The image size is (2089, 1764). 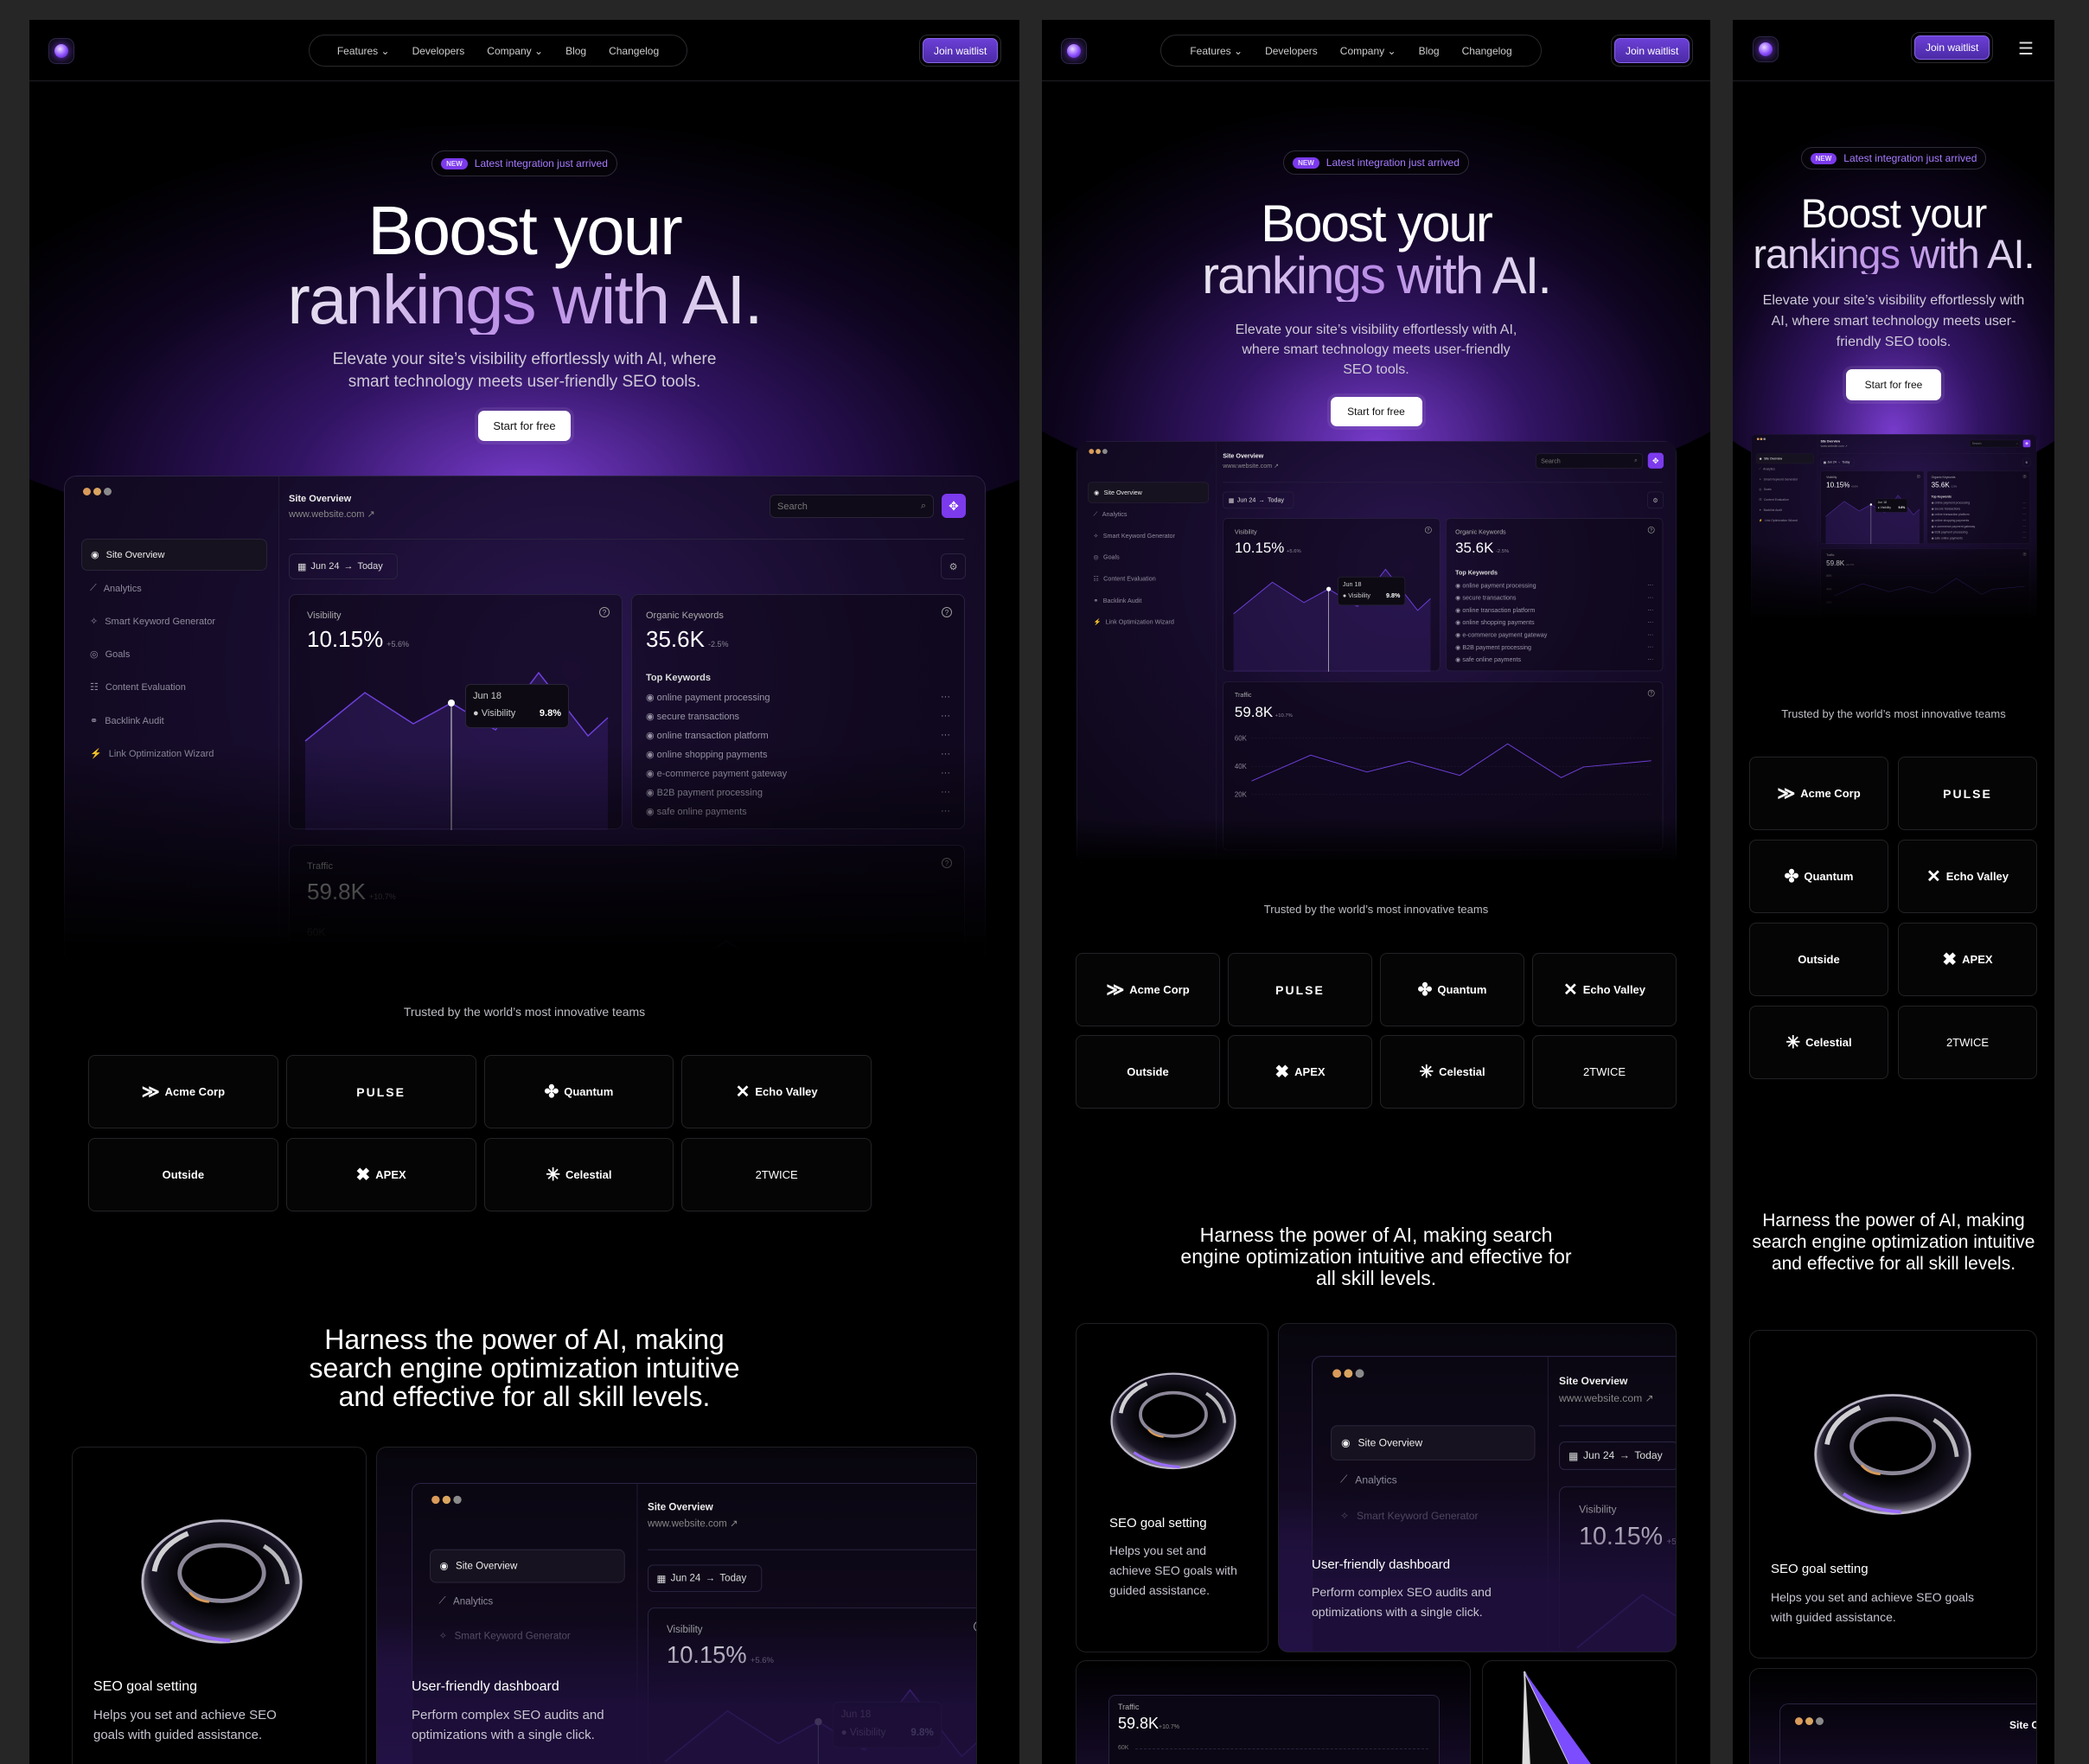 What do you see at coordinates (1487, 51) in the screenshot?
I see `nav-item-changelog: Changelog` at bounding box center [1487, 51].